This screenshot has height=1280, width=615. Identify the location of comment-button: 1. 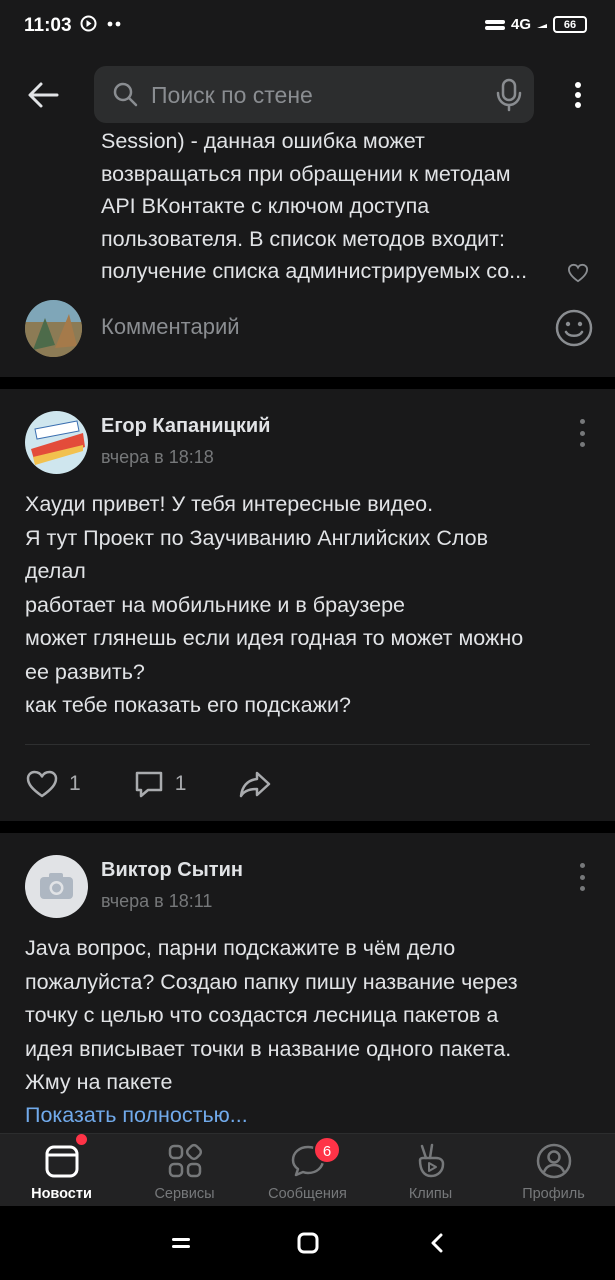
(160, 784).